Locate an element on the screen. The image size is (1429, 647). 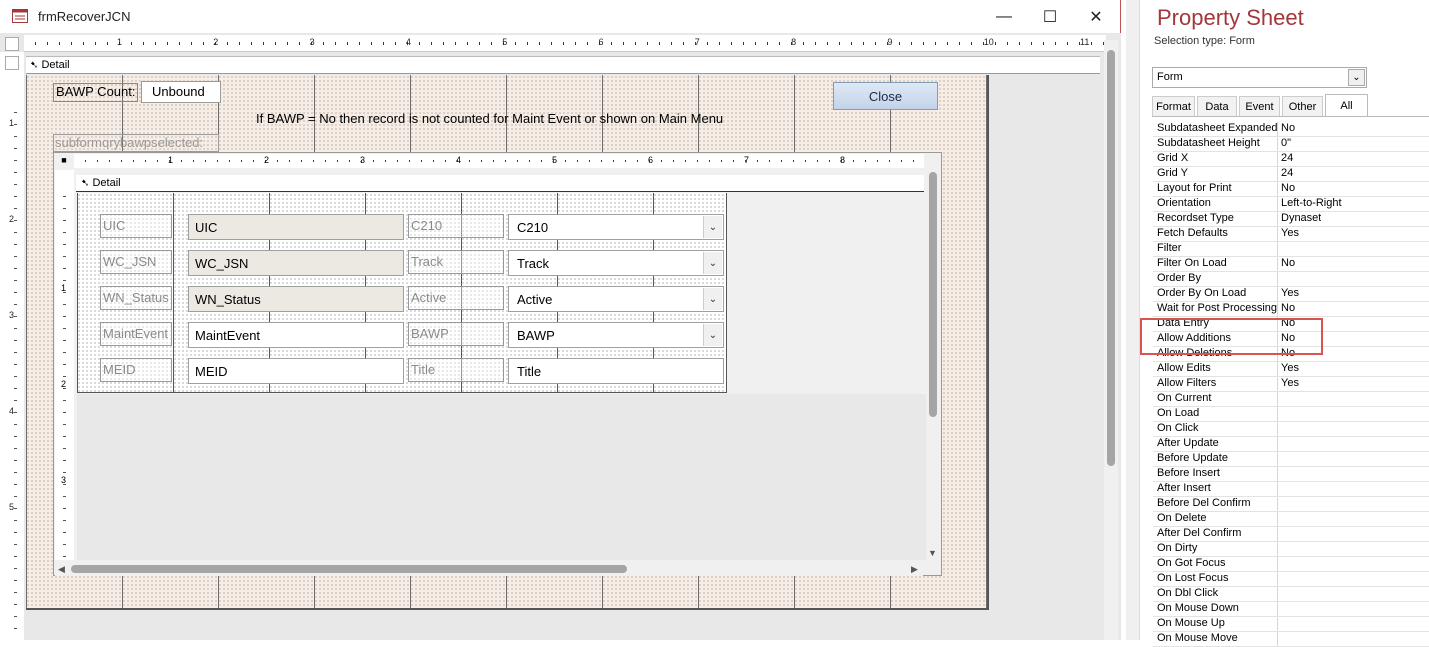
property-row: Subdatasheet Expanded No is located at coordinates (1291, 129).